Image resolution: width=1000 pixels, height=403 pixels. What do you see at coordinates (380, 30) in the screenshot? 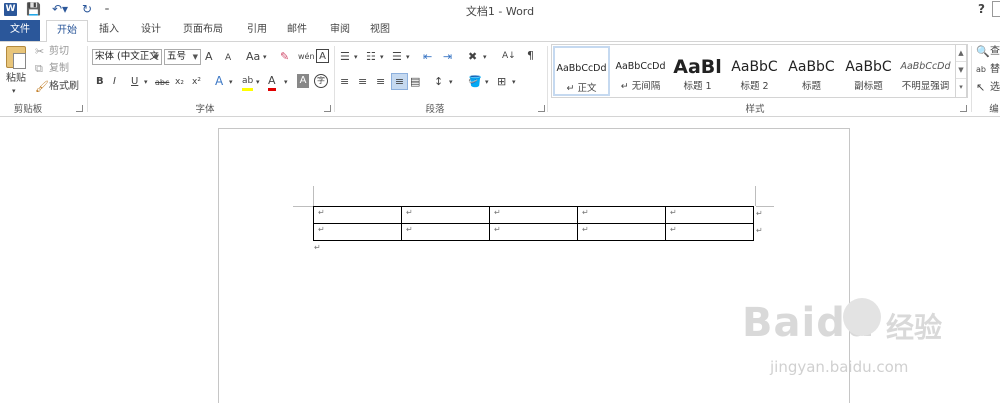
I see `tab-view: 视图` at bounding box center [380, 30].